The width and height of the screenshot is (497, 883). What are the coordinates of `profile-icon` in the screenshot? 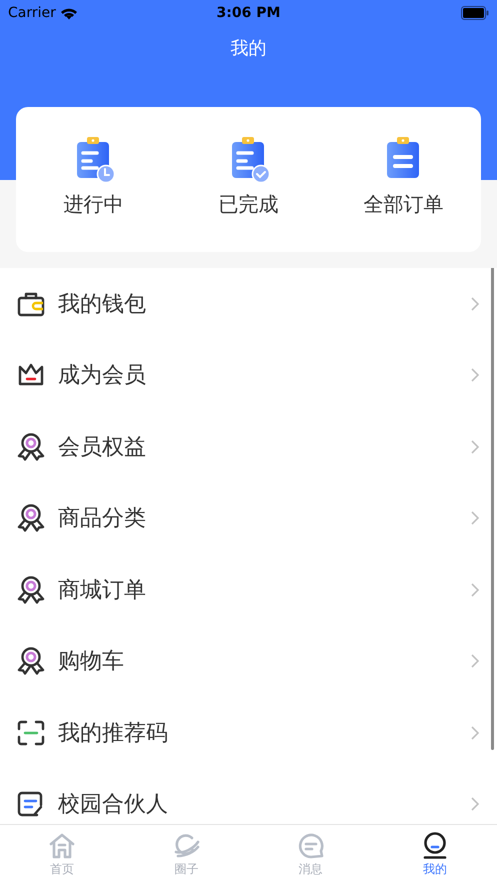 It's located at (434, 846).